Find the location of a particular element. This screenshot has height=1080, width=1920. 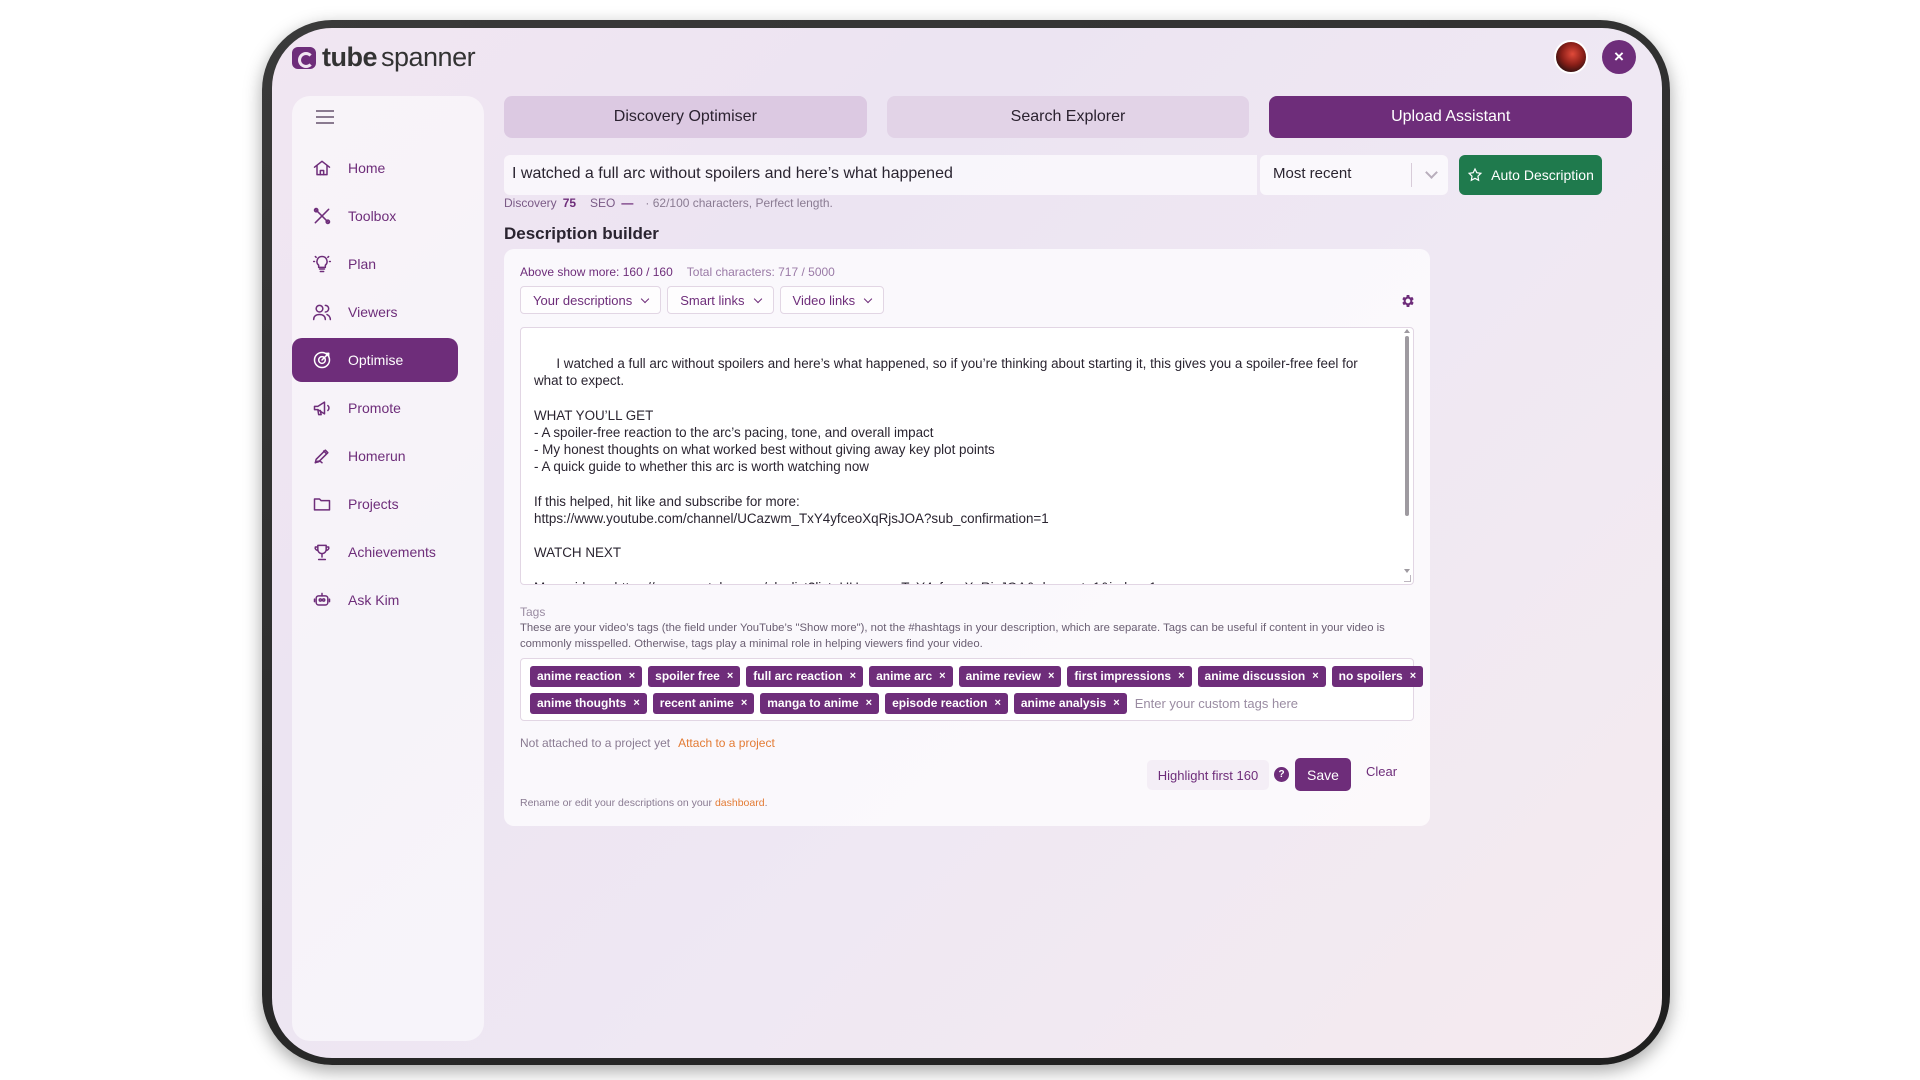

video-links-dropdown: Video links is located at coordinates (832, 300).